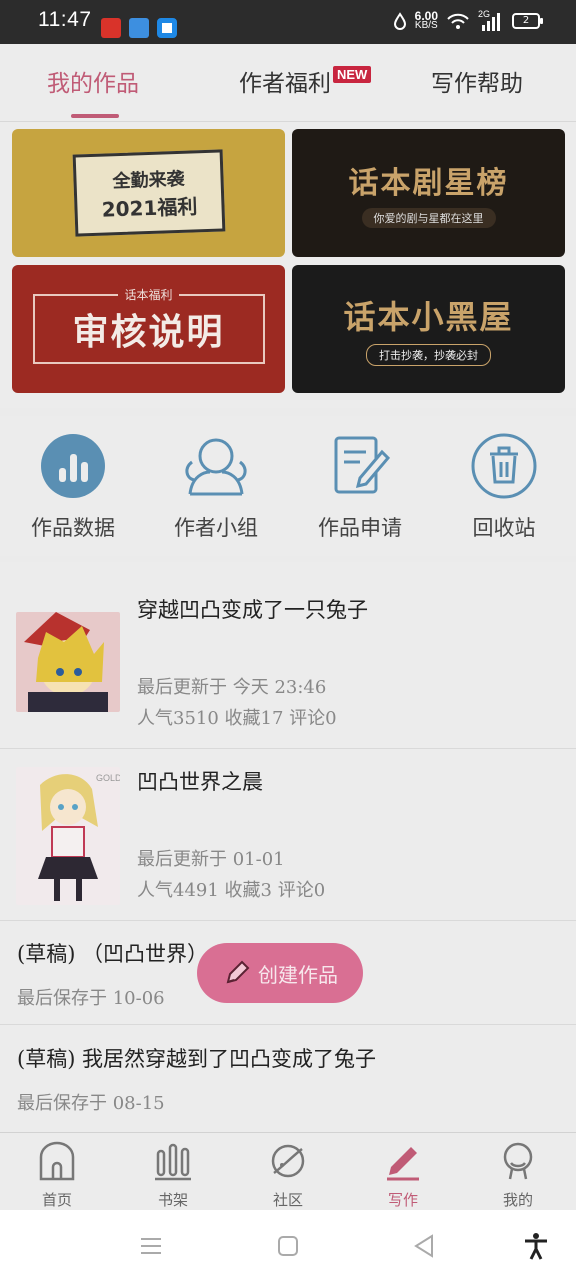  What do you see at coordinates (231, 890) in the screenshot?
I see `work-stats: 人气4491 收藏3 评论0` at bounding box center [231, 890].